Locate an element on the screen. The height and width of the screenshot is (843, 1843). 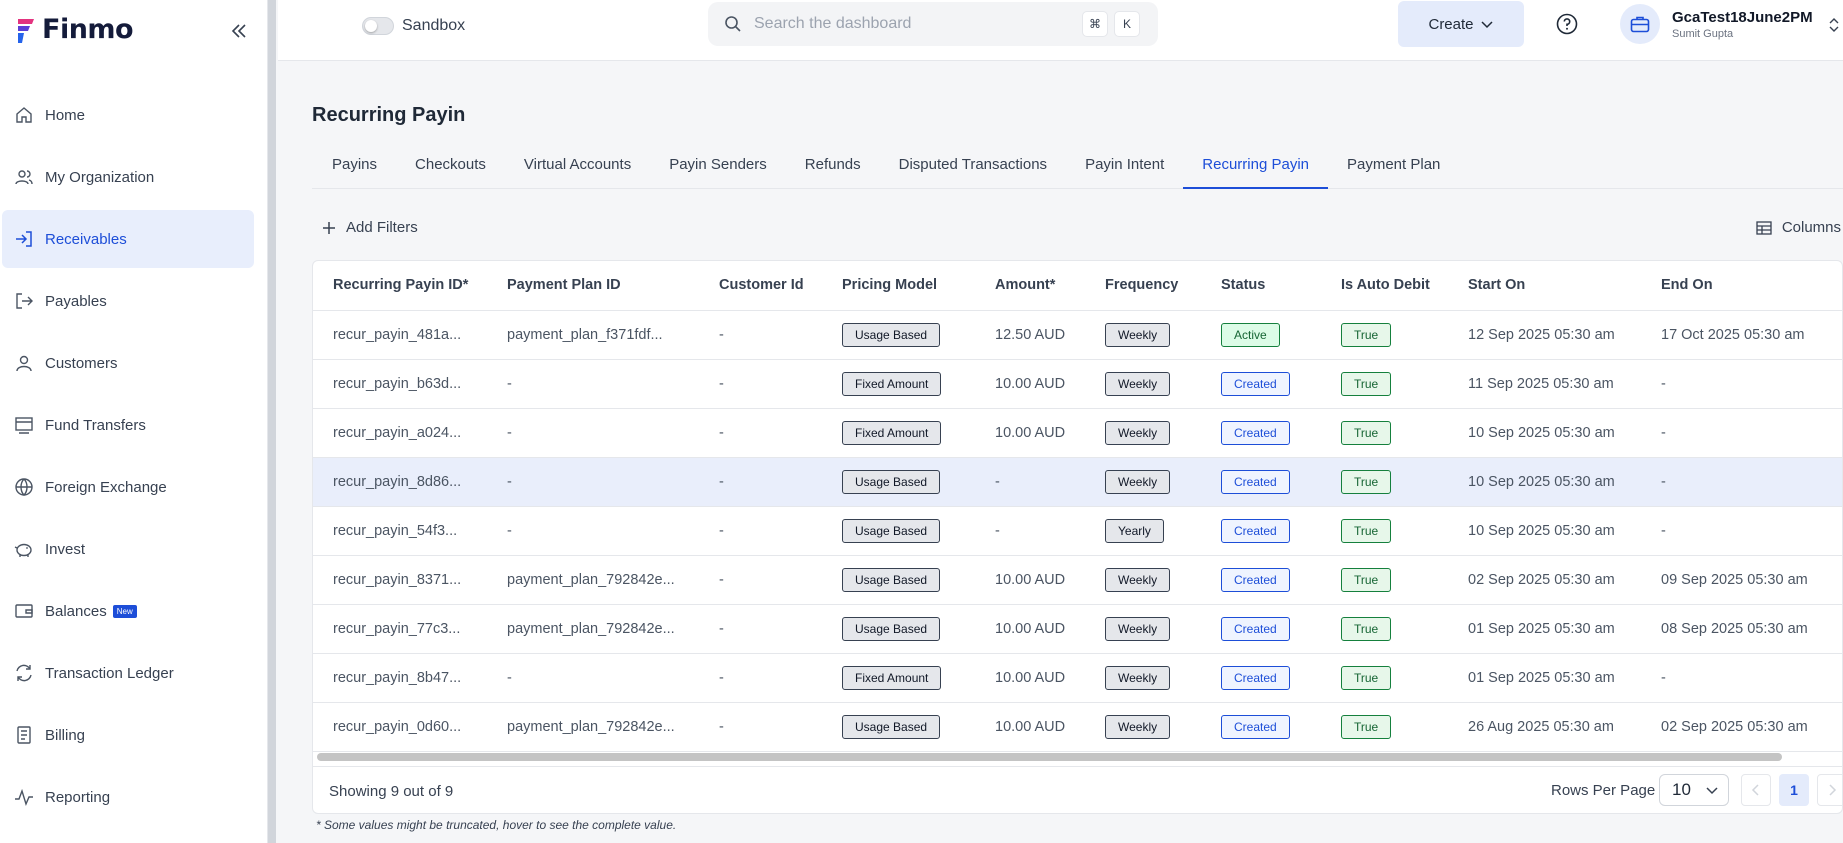
table-cell: 12 Sep 2025 05:30 am is located at coordinates (1544, 335).